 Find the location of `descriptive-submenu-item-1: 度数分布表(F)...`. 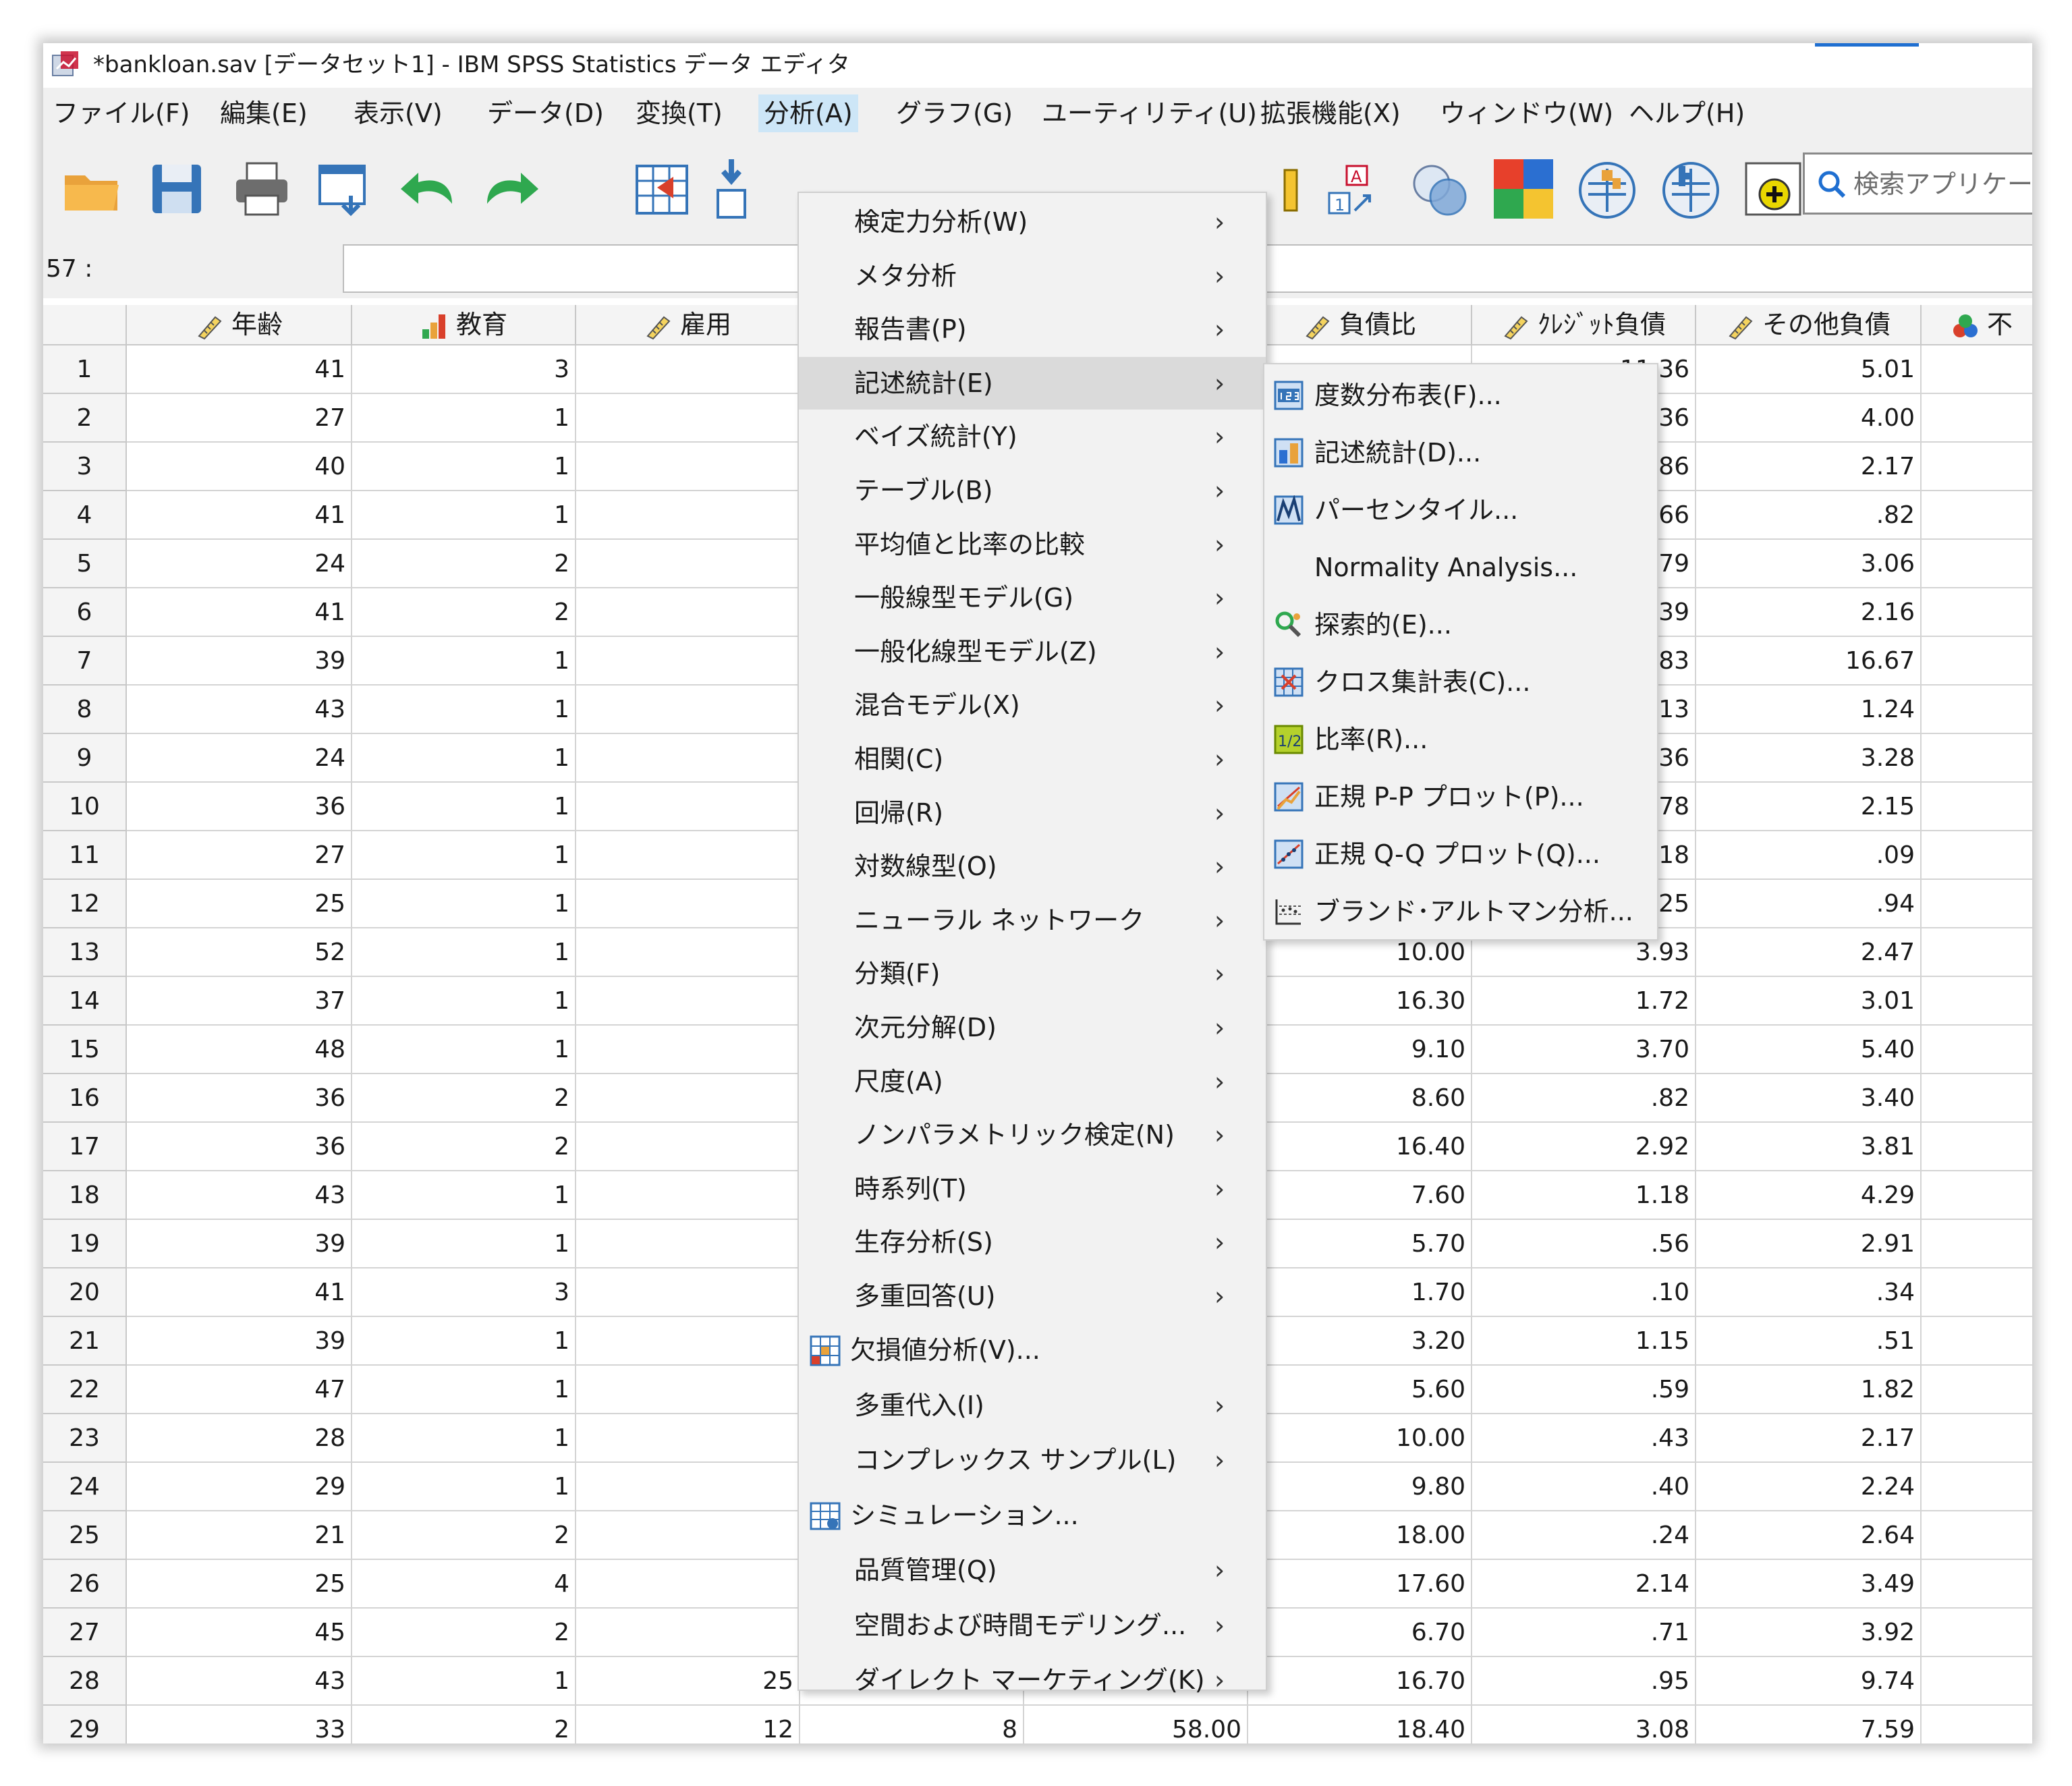

descriptive-submenu-item-1: 度数分布表(F)... is located at coordinates (1460, 395).